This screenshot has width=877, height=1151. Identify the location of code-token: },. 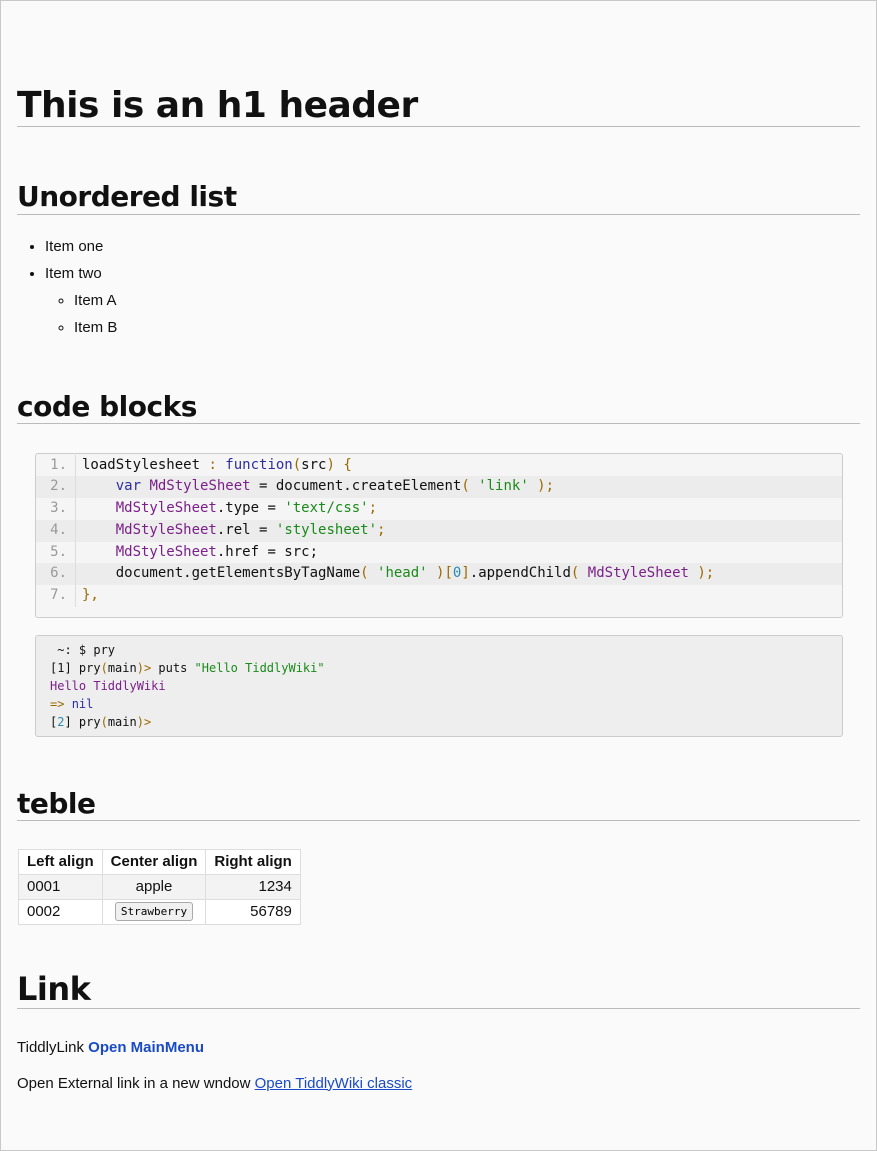
(90, 594).